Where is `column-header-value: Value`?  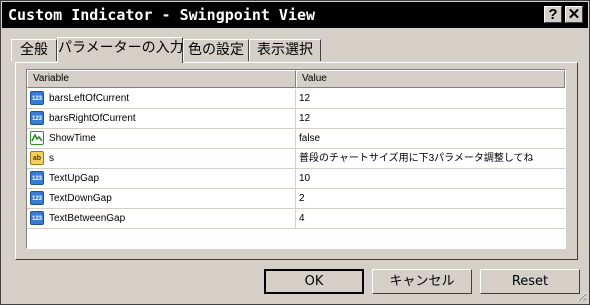
column-header-value: Value is located at coordinates (430, 79).